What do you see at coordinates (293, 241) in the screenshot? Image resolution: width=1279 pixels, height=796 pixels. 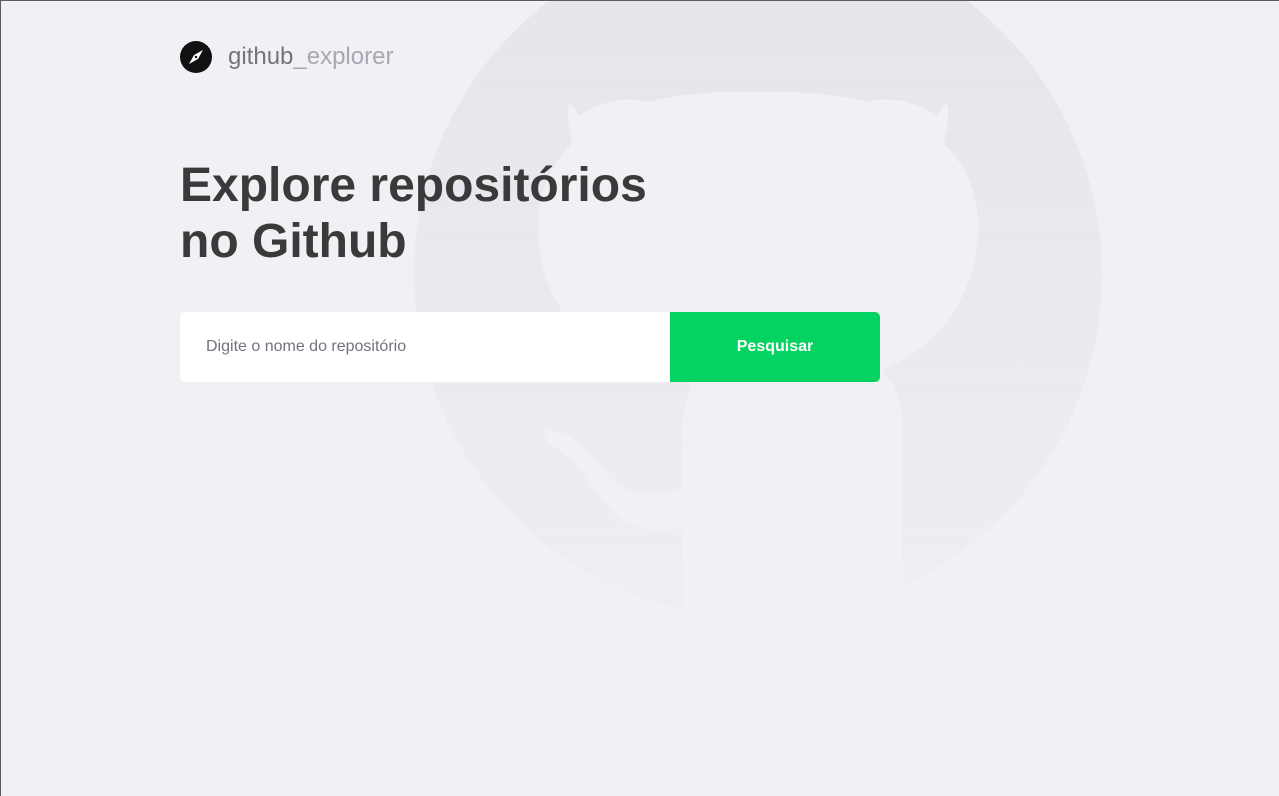 I see `page-title-line-2: no Github` at bounding box center [293, 241].